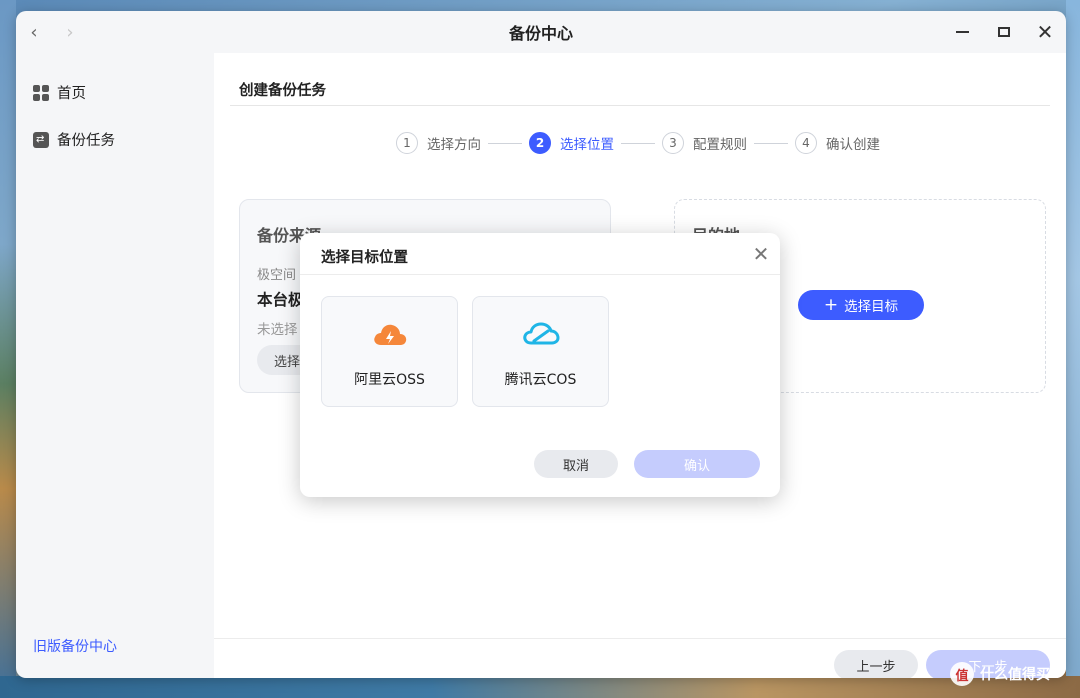  Describe the element at coordinates (390, 334) in the screenshot. I see `aliyun-cloud-icon` at that location.